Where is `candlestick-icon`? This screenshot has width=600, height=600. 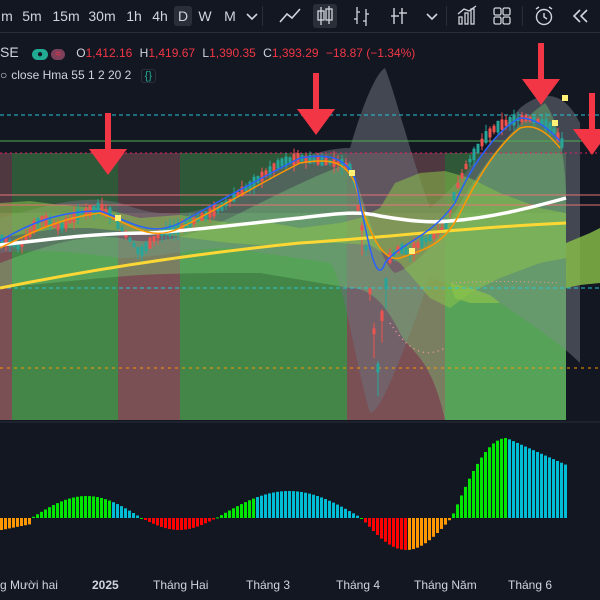 candlestick-icon is located at coordinates (325, 16).